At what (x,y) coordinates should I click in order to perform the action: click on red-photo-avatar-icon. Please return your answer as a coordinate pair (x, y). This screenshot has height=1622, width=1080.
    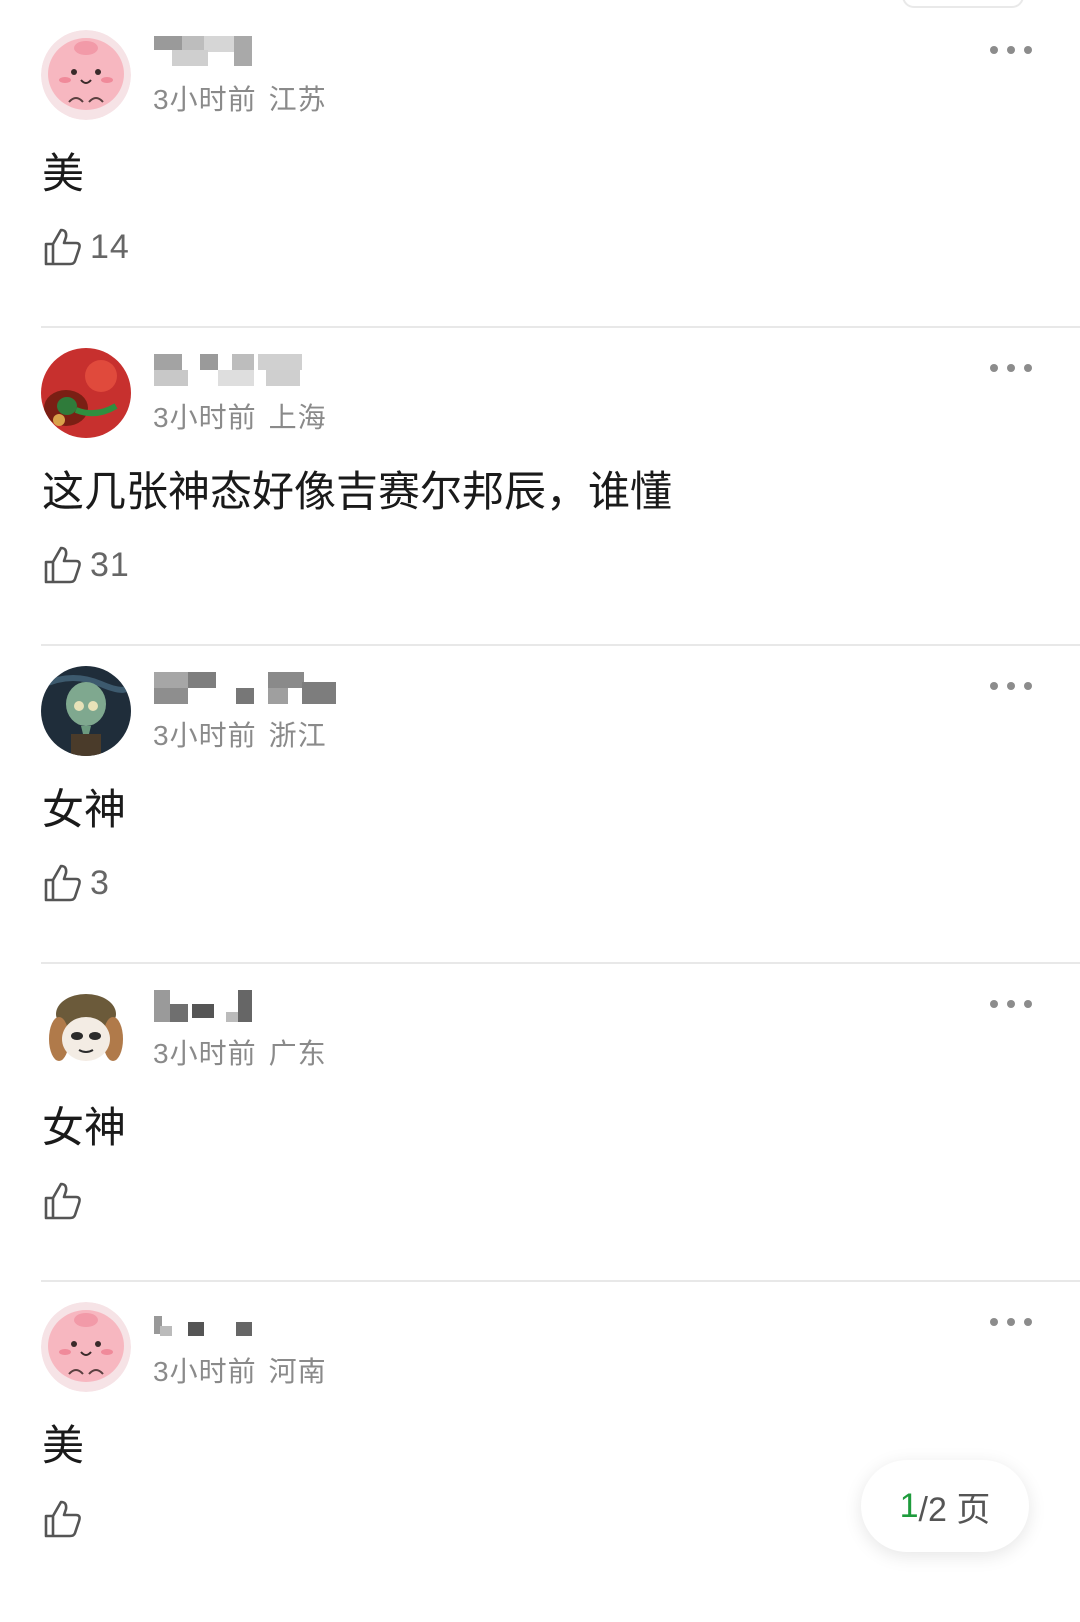
    Looking at the image, I should click on (86, 393).